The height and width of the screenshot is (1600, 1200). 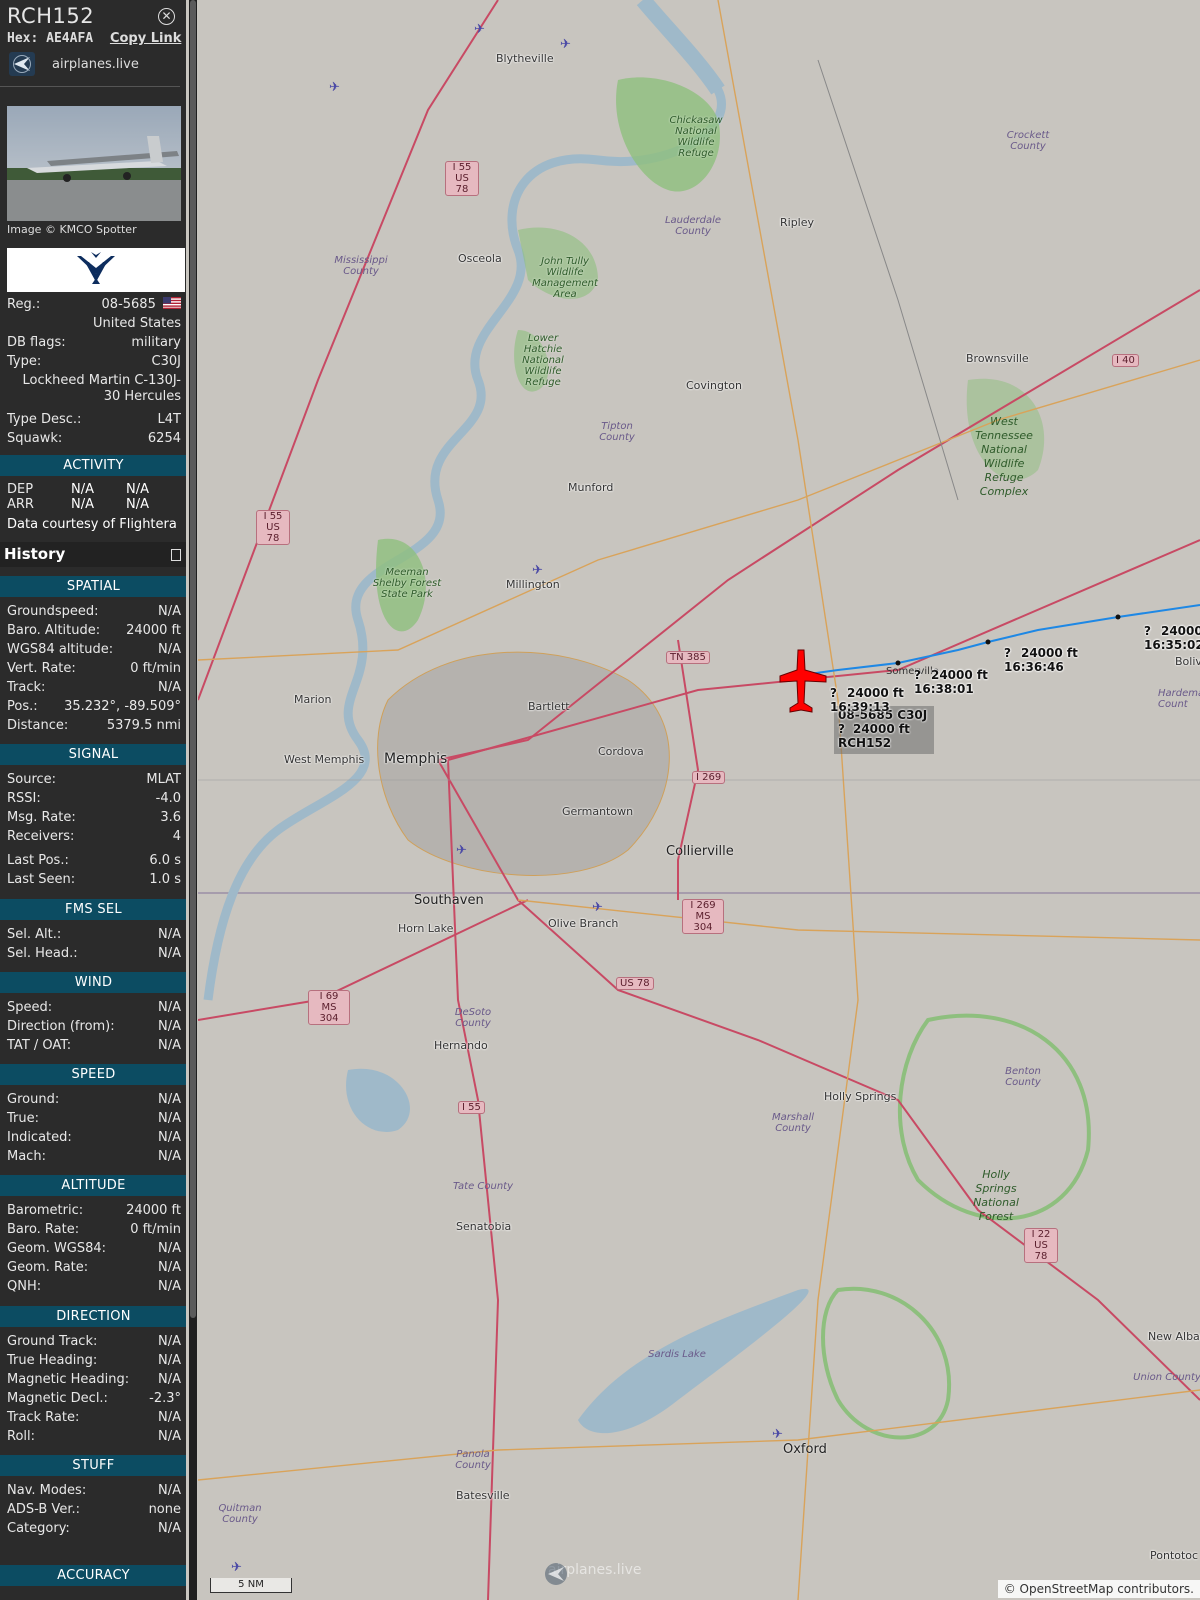 What do you see at coordinates (61, 1026) in the screenshot?
I see `wind-row-label: Direction (from):` at bounding box center [61, 1026].